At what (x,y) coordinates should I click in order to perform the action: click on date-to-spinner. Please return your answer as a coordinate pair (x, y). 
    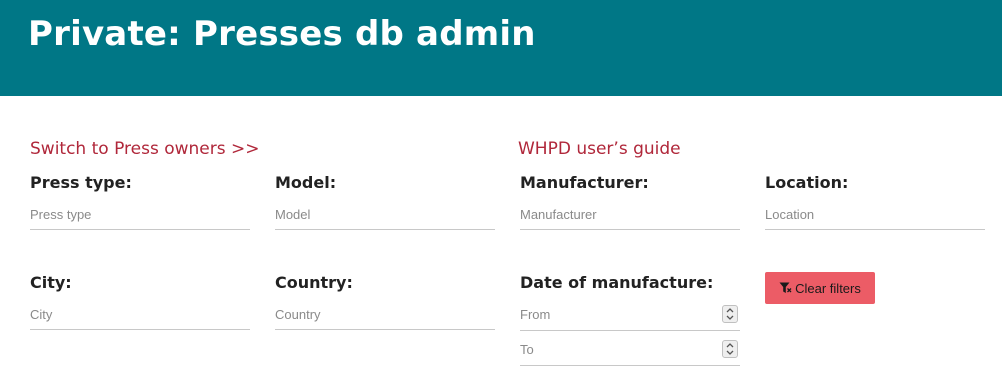
    Looking at the image, I should click on (730, 349).